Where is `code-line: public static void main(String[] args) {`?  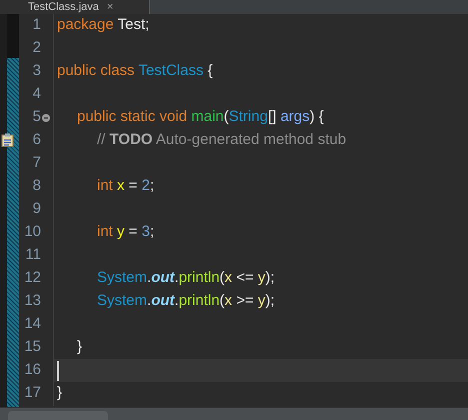 code-line: public static void main(String[] args) { is located at coordinates (200, 117).